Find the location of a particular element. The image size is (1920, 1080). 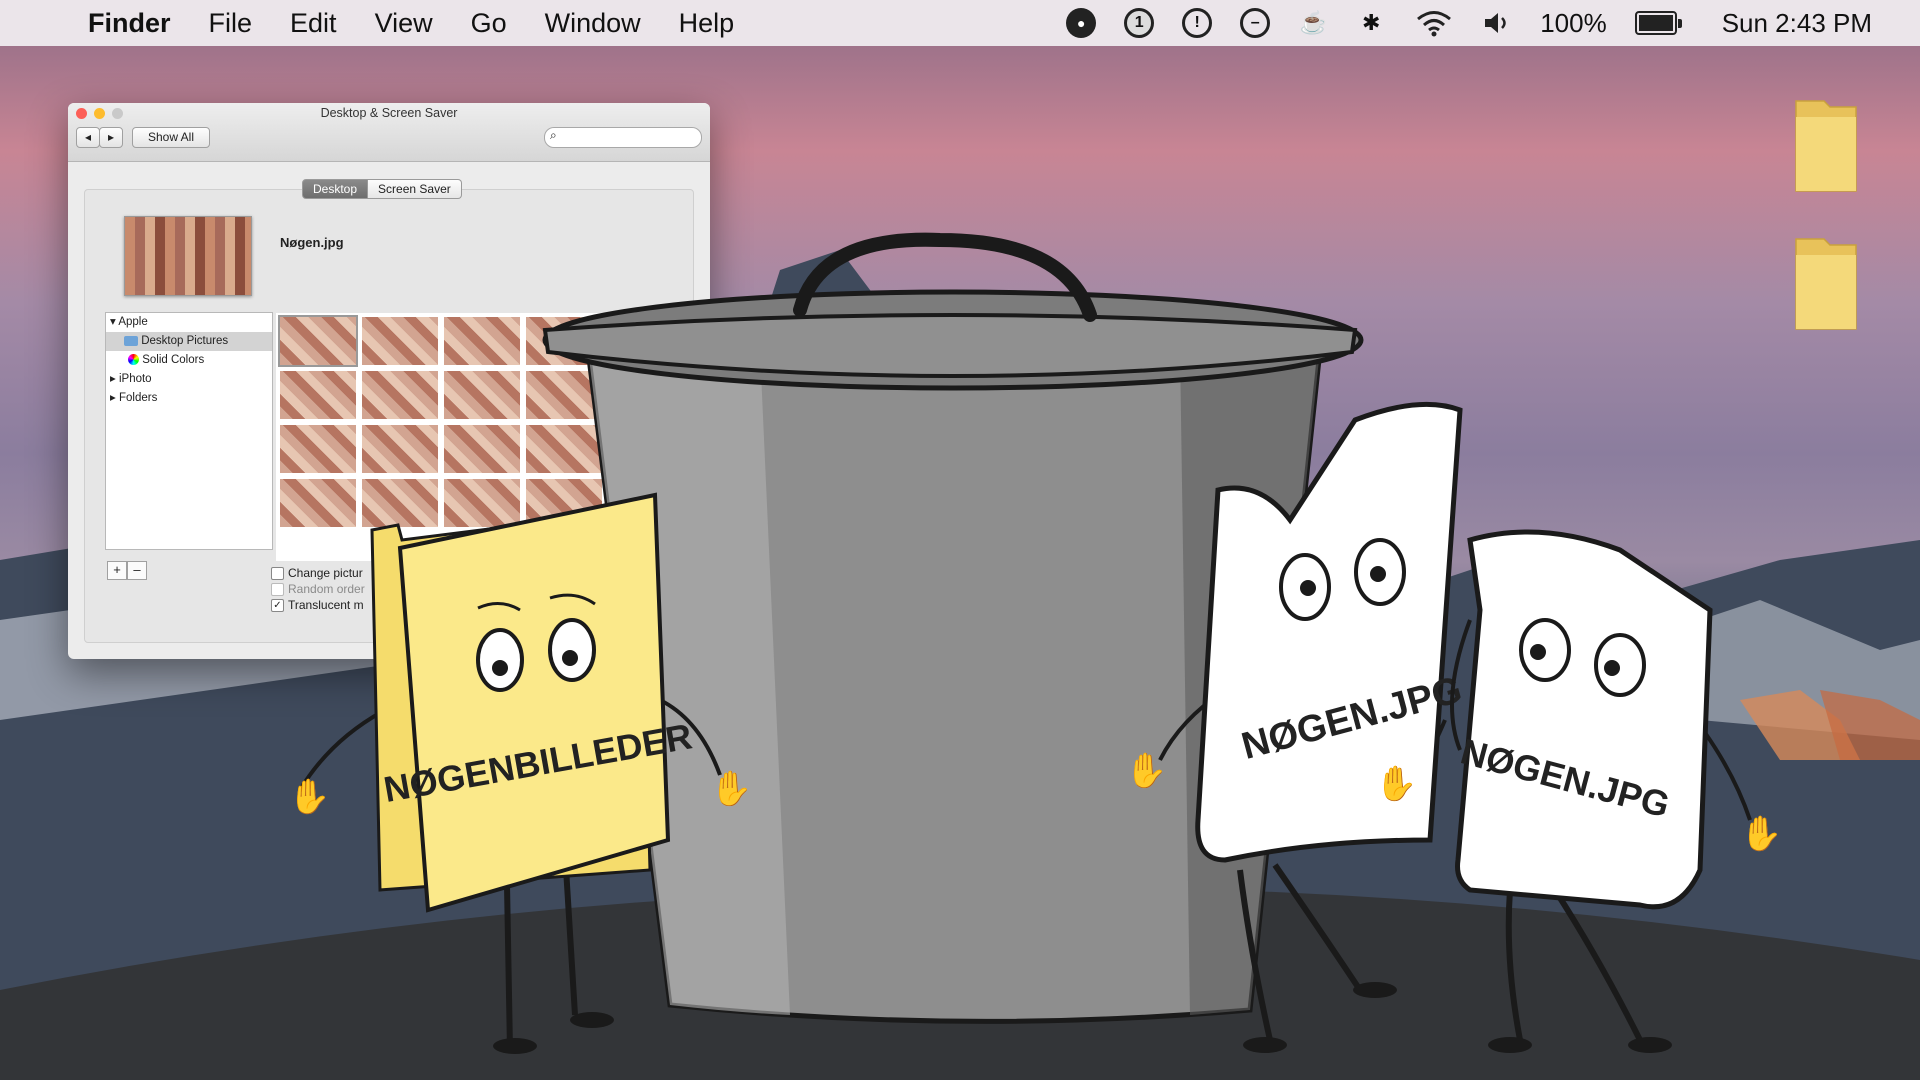

app-menu-finder: Finder is located at coordinates (129, 23).